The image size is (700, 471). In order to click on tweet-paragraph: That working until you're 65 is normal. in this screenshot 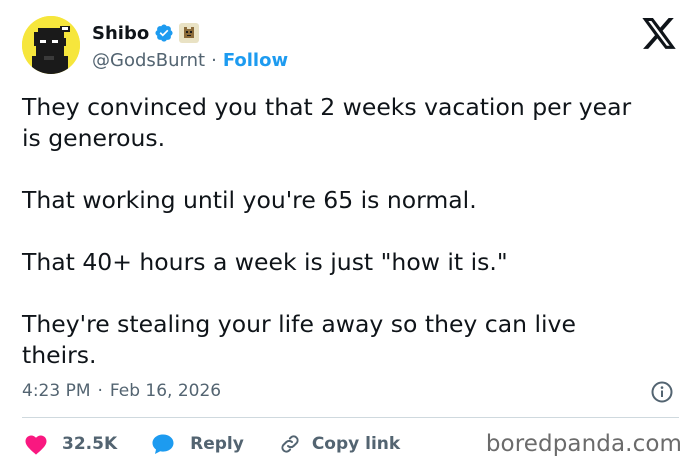, I will do `click(249, 200)`.